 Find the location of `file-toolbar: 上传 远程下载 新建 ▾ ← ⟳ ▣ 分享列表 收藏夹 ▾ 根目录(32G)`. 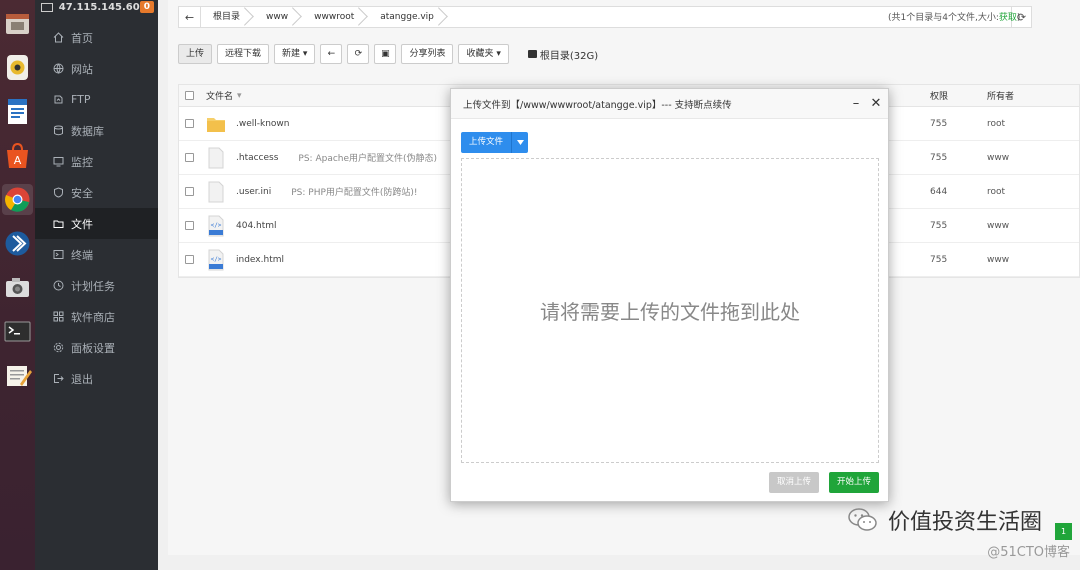

file-toolbar: 上传 远程下载 新建 ▾ ← ⟳ ▣ 分享列表 收藏夹 ▾ 根目录(32G) is located at coordinates (388, 54).